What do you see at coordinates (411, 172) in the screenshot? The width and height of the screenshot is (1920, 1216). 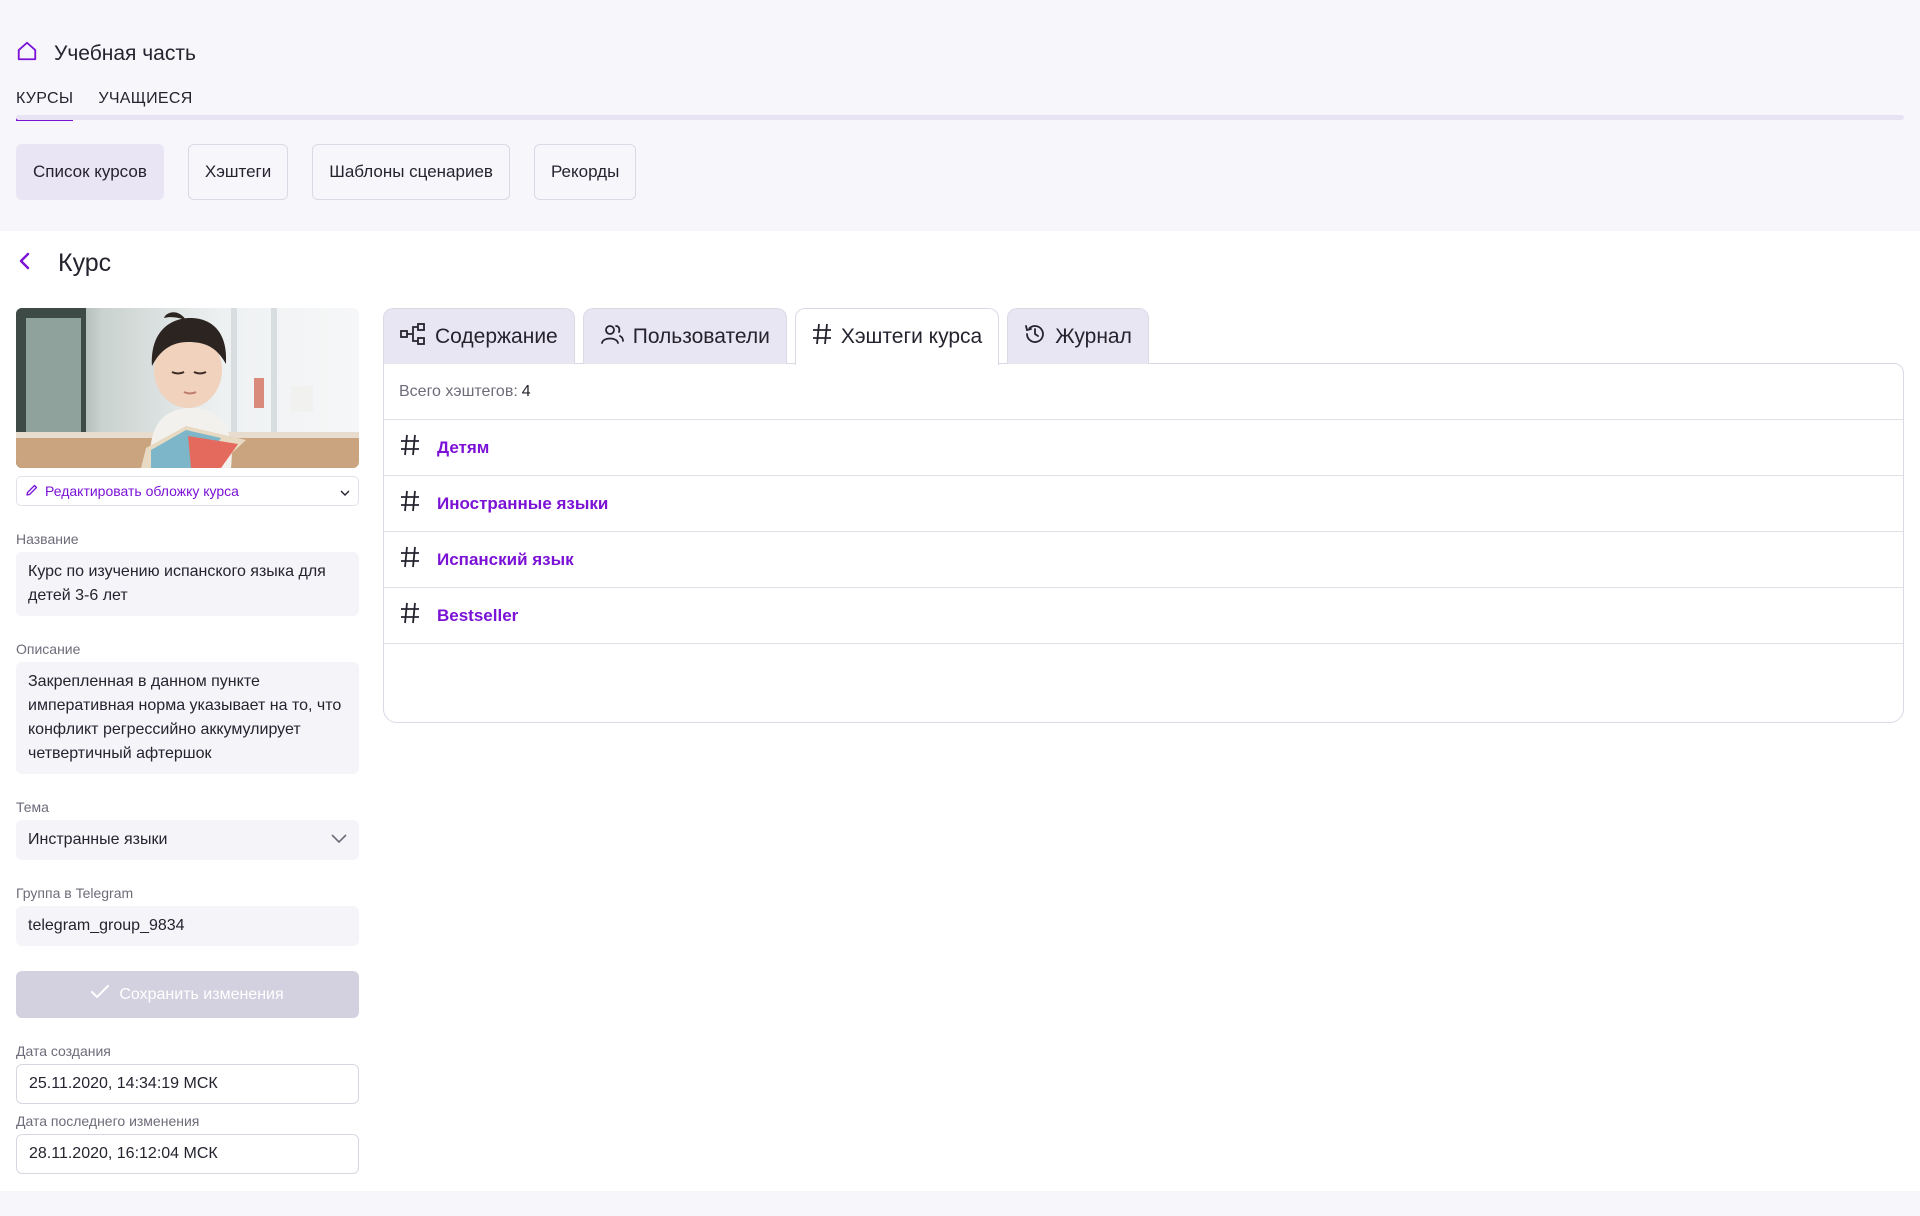 I see `pill-scenario-templates: Шаблоны сценариев` at bounding box center [411, 172].